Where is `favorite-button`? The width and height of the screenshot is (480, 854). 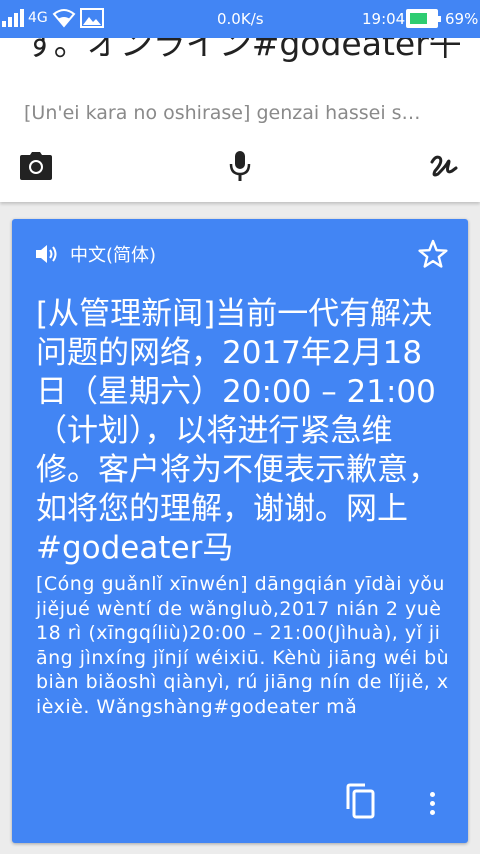
favorite-button is located at coordinates (433, 256).